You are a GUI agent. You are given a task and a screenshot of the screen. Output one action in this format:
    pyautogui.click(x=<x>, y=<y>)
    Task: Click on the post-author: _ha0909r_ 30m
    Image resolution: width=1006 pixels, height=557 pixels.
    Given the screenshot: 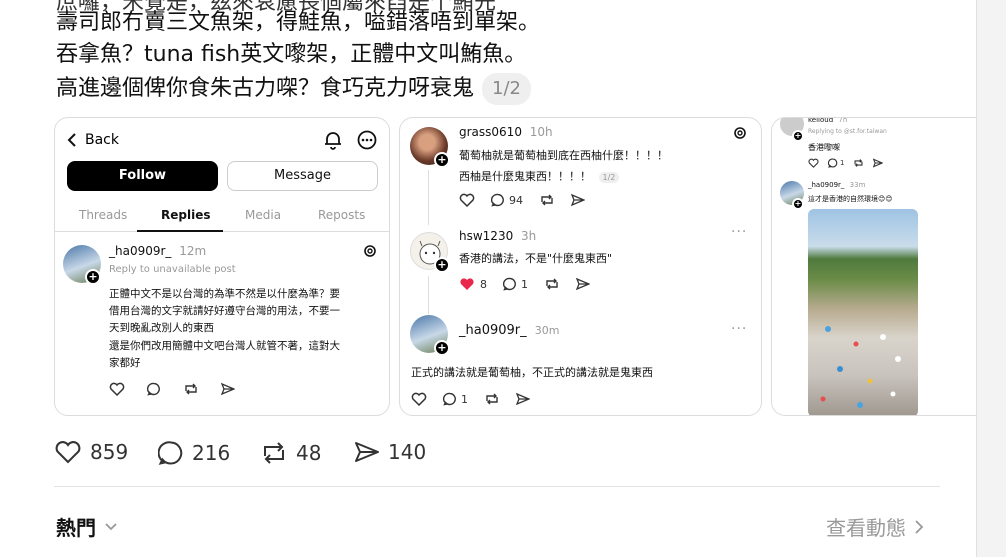 What is the action you would take?
    pyautogui.click(x=509, y=330)
    